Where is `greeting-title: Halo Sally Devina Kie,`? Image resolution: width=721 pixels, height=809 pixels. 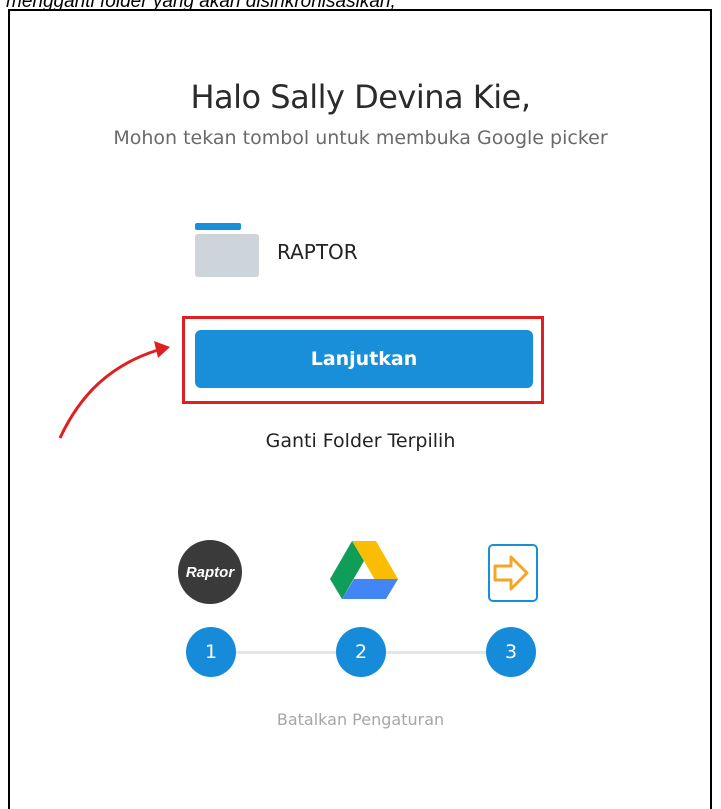
greeting-title: Halo Sally Devina Kie, is located at coordinates (360, 97).